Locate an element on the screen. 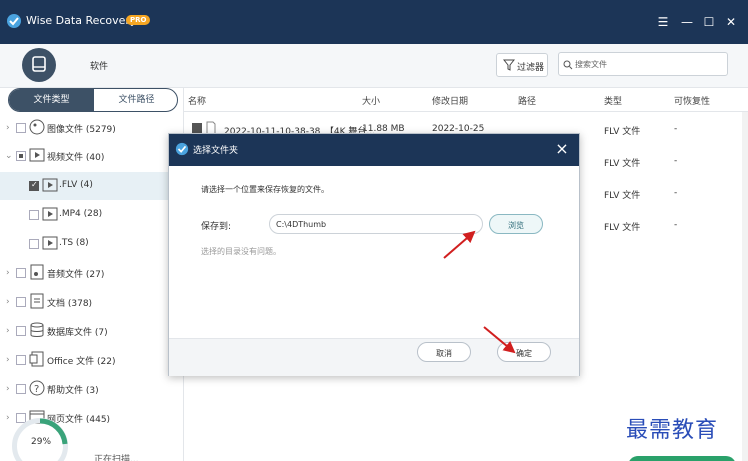 The height and width of the screenshot is (461, 748). recover-button is located at coordinates (682, 458).